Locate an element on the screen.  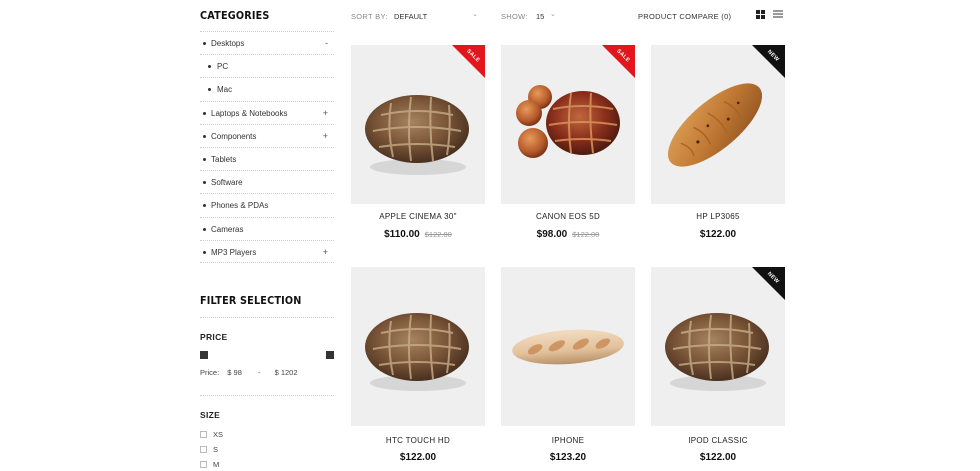
category-item-cameras: Cameras is located at coordinates (267, 228).